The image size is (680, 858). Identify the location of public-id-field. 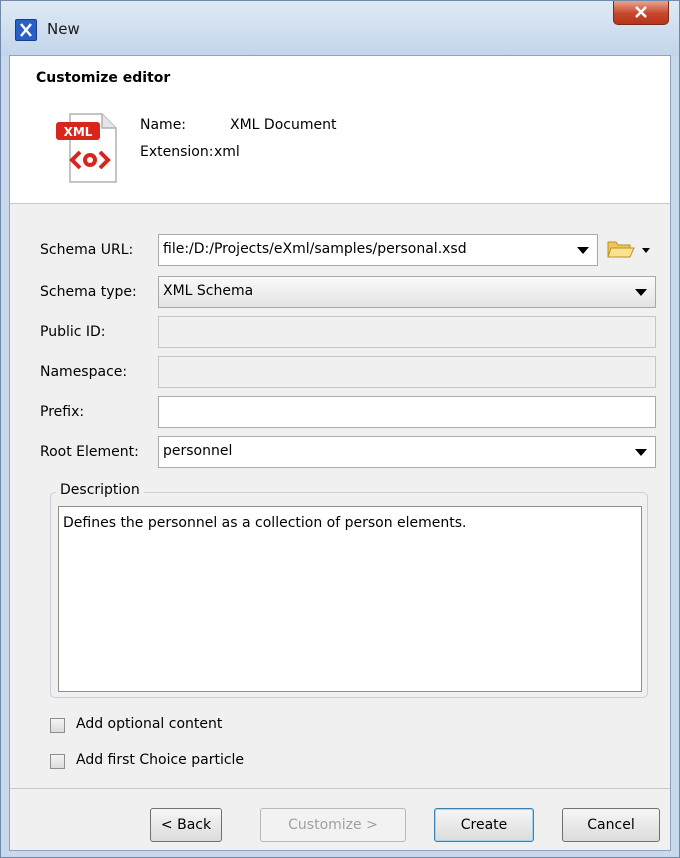
(407, 332).